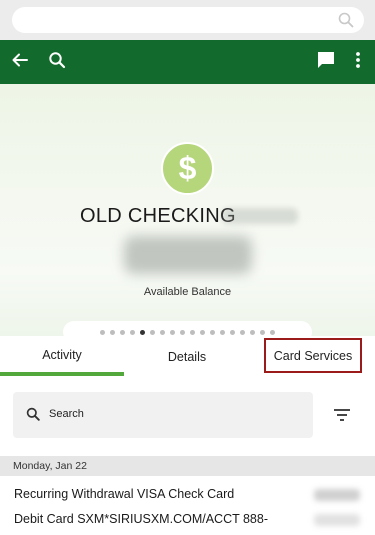 The height and width of the screenshot is (535, 375). I want to click on tab-bar: Activity Details Card Services, so click(187, 357).